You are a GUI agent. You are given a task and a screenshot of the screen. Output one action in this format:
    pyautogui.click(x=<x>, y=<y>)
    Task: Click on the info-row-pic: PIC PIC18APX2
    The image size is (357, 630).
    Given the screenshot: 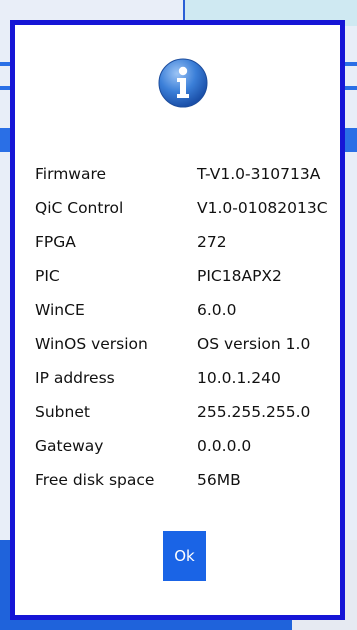 What is the action you would take?
    pyautogui.click(x=185, y=276)
    